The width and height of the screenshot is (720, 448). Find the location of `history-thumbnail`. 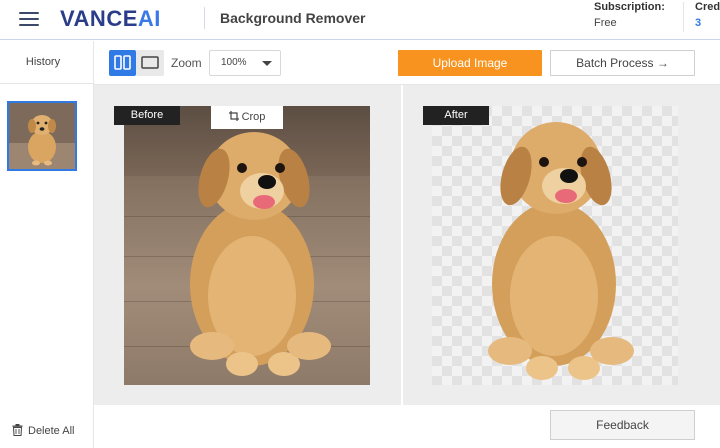

history-thumbnail is located at coordinates (42, 136).